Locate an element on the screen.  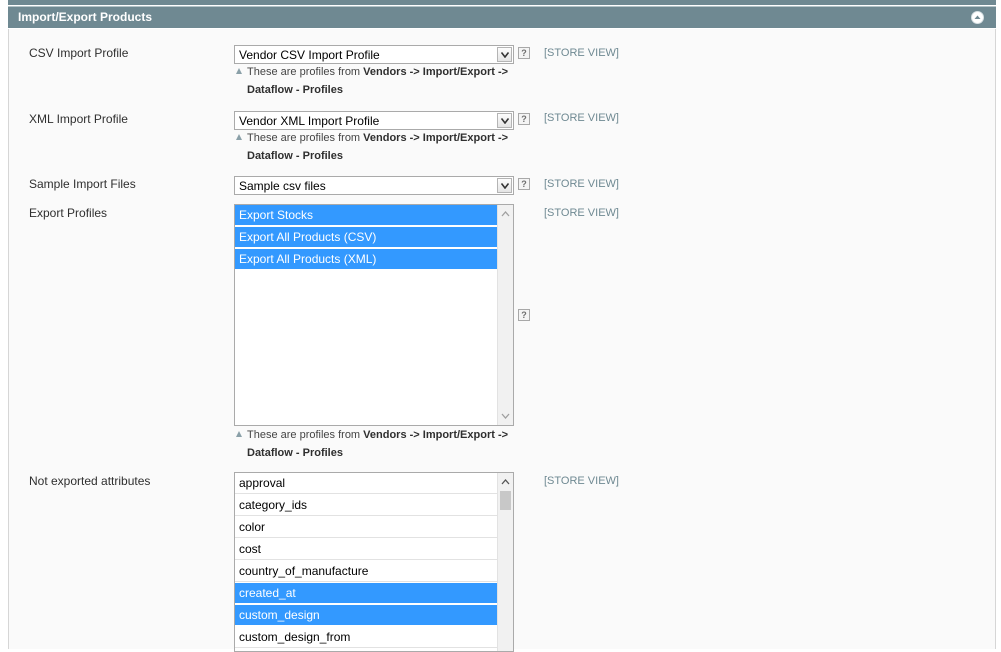
csv-import-scope: [STORE VIEW] is located at coordinates (581, 53).